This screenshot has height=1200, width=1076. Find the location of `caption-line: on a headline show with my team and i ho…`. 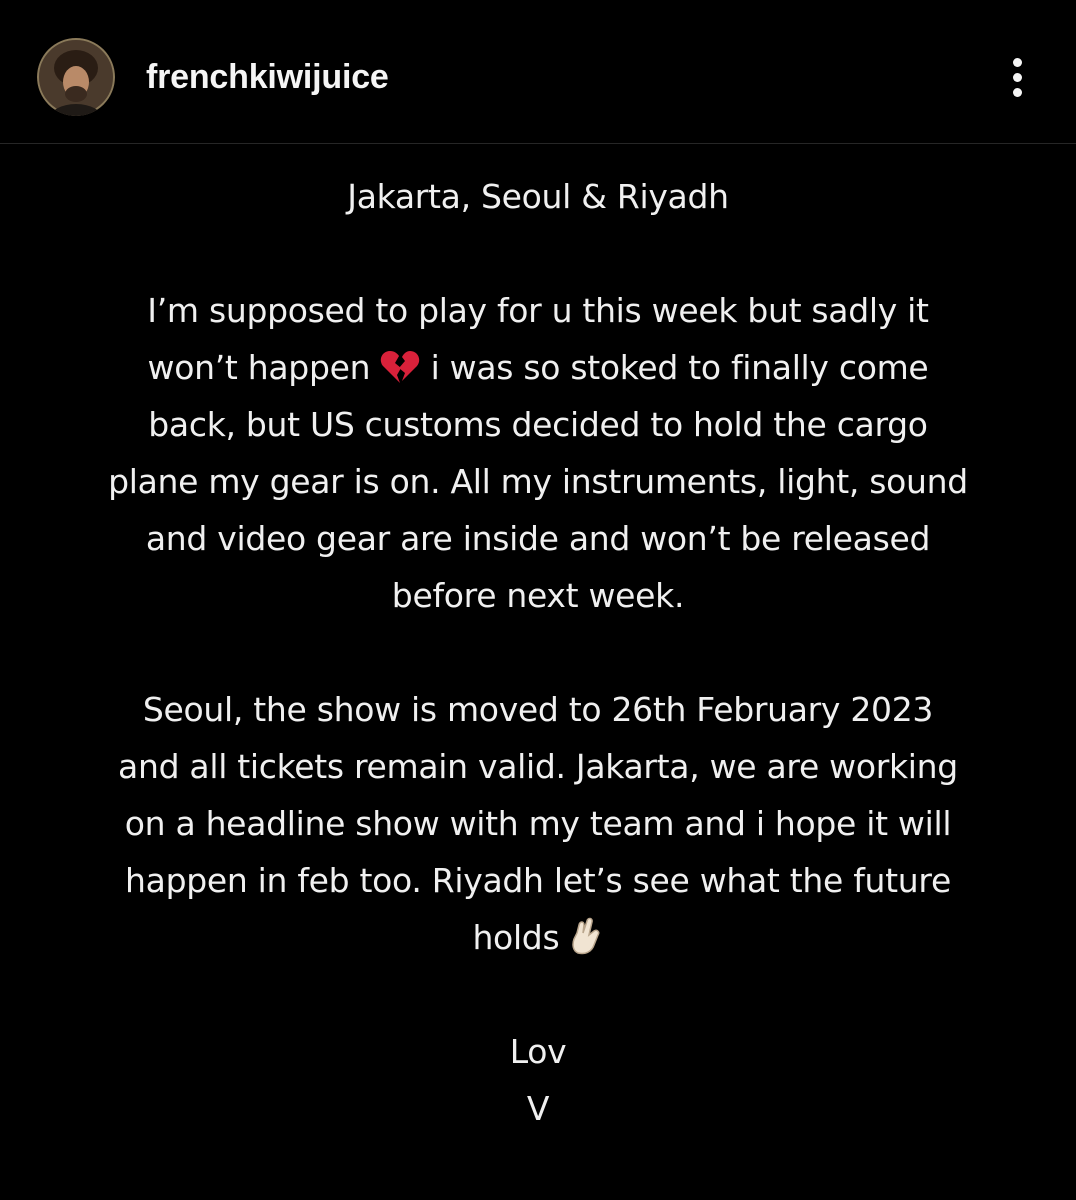

caption-line: on a headline show with my team and i ho… is located at coordinates (538, 823).